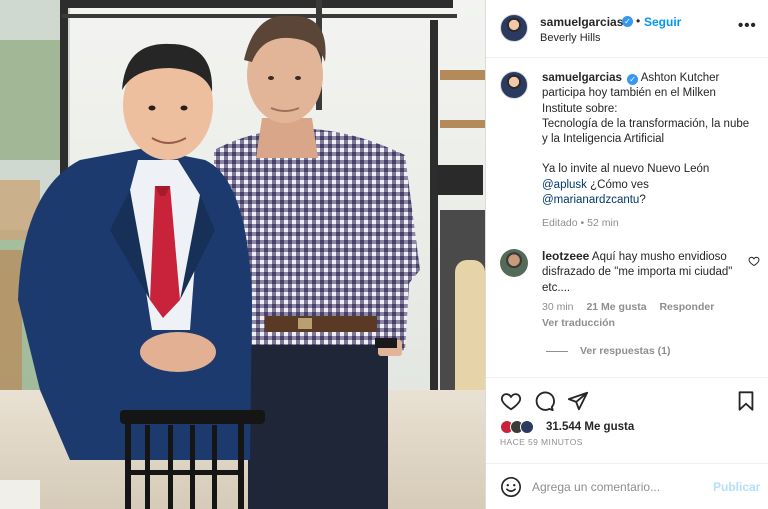 This screenshot has height=509, width=768. I want to click on replies-divider, so click(557, 351).